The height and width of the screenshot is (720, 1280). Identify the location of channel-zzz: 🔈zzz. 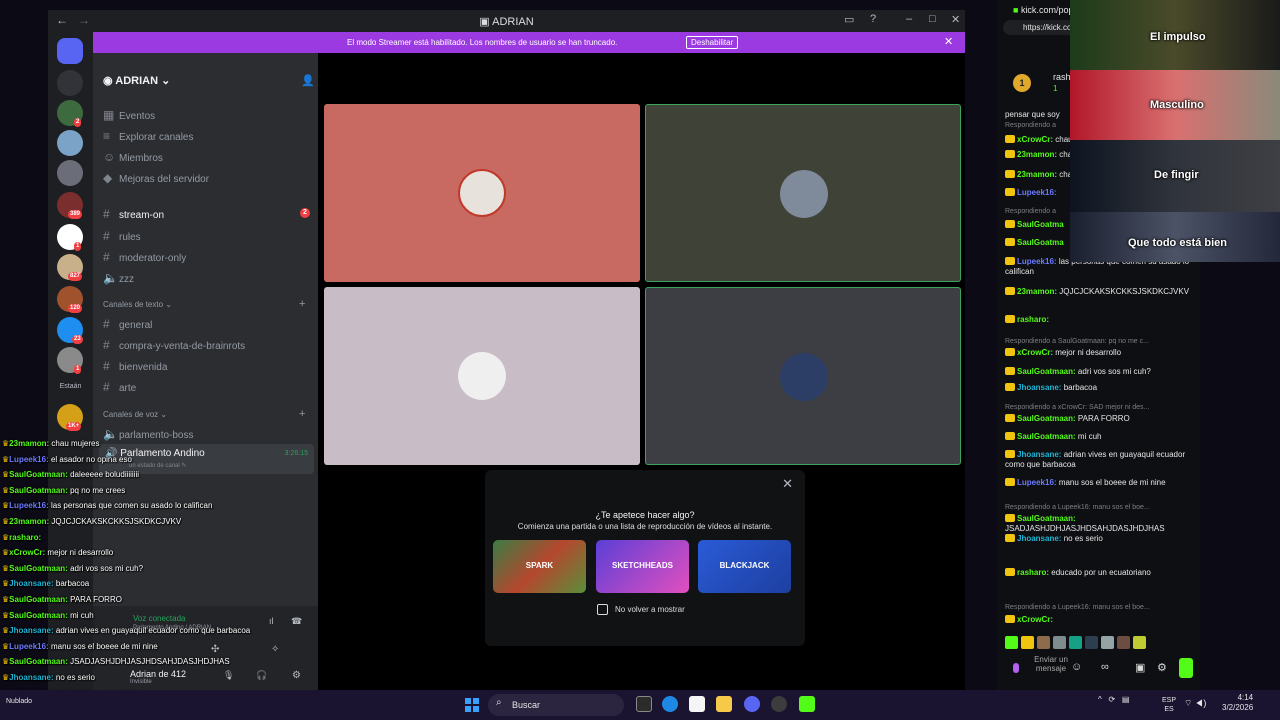
(118, 278).